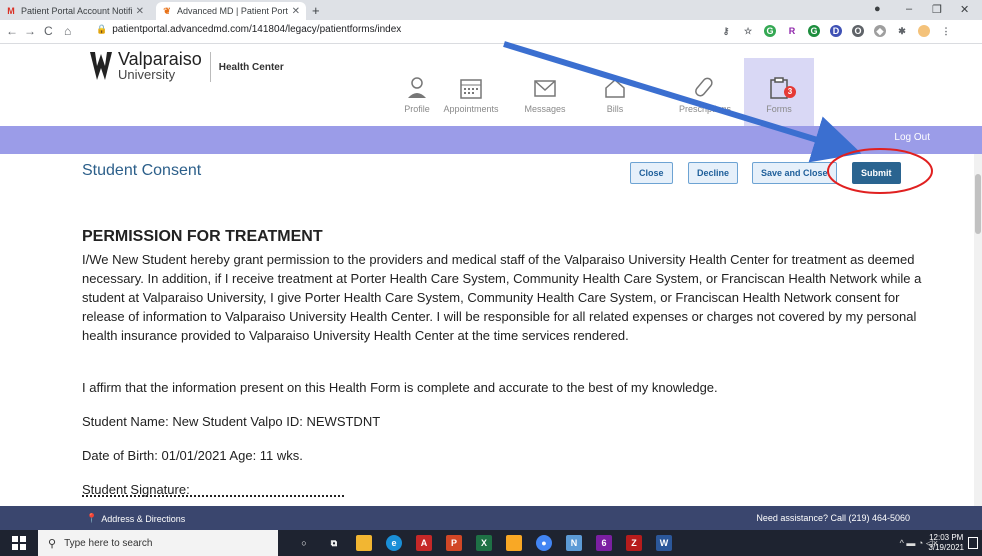  What do you see at coordinates (316, 10) in the screenshot?
I see `new-tab-button: +` at bounding box center [316, 10].